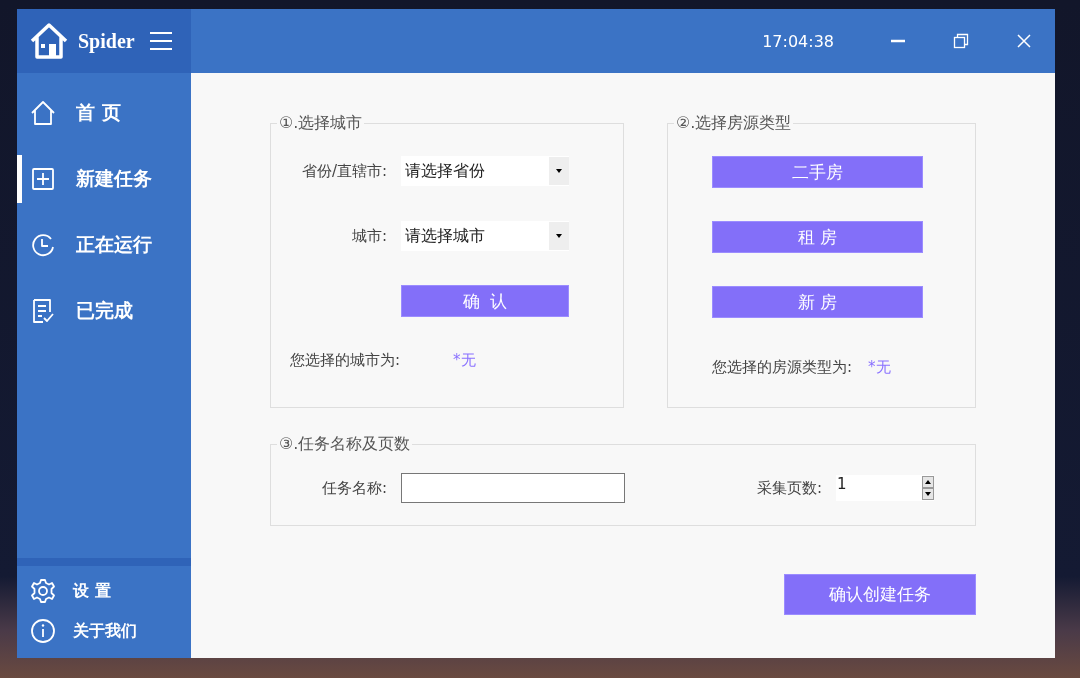  What do you see at coordinates (104, 179) in the screenshot?
I see `sidebar-item: 新建任务` at bounding box center [104, 179].